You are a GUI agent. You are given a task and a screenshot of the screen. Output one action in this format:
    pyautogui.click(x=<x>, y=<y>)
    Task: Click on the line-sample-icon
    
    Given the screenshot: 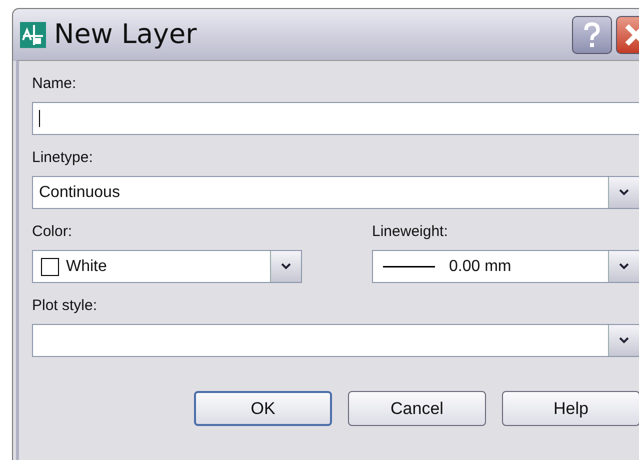 What is the action you would take?
    pyautogui.click(x=409, y=266)
    